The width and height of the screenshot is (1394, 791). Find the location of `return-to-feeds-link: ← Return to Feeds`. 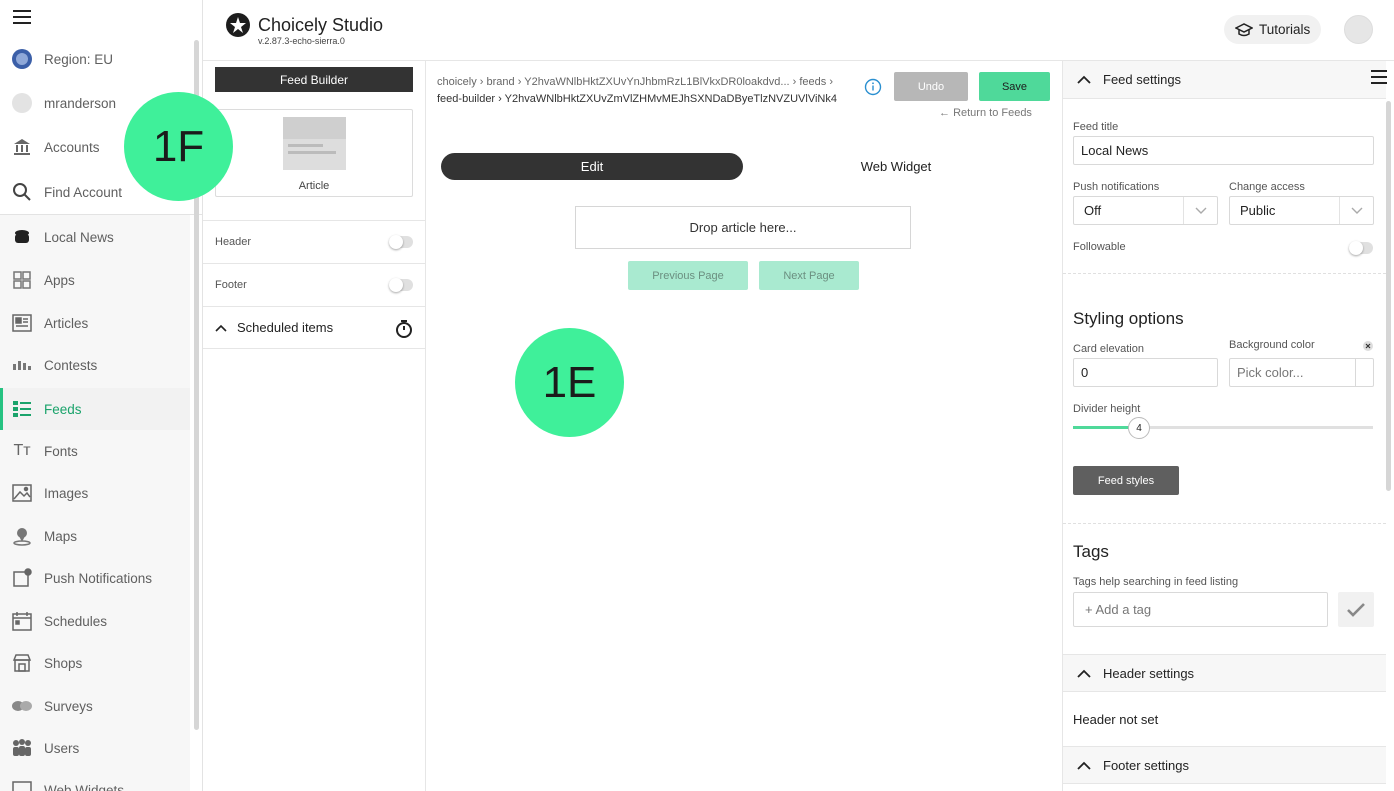

return-to-feeds-link: ← Return to Feeds is located at coordinates (985, 113).